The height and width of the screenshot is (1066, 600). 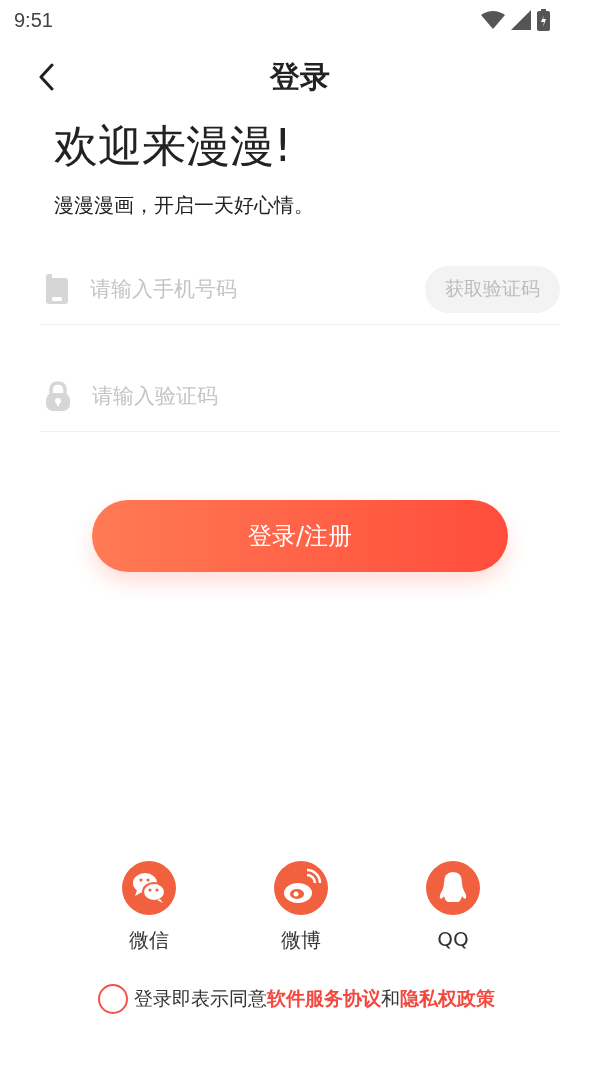 I want to click on chat-bubbles-icon, so click(x=149, y=888).